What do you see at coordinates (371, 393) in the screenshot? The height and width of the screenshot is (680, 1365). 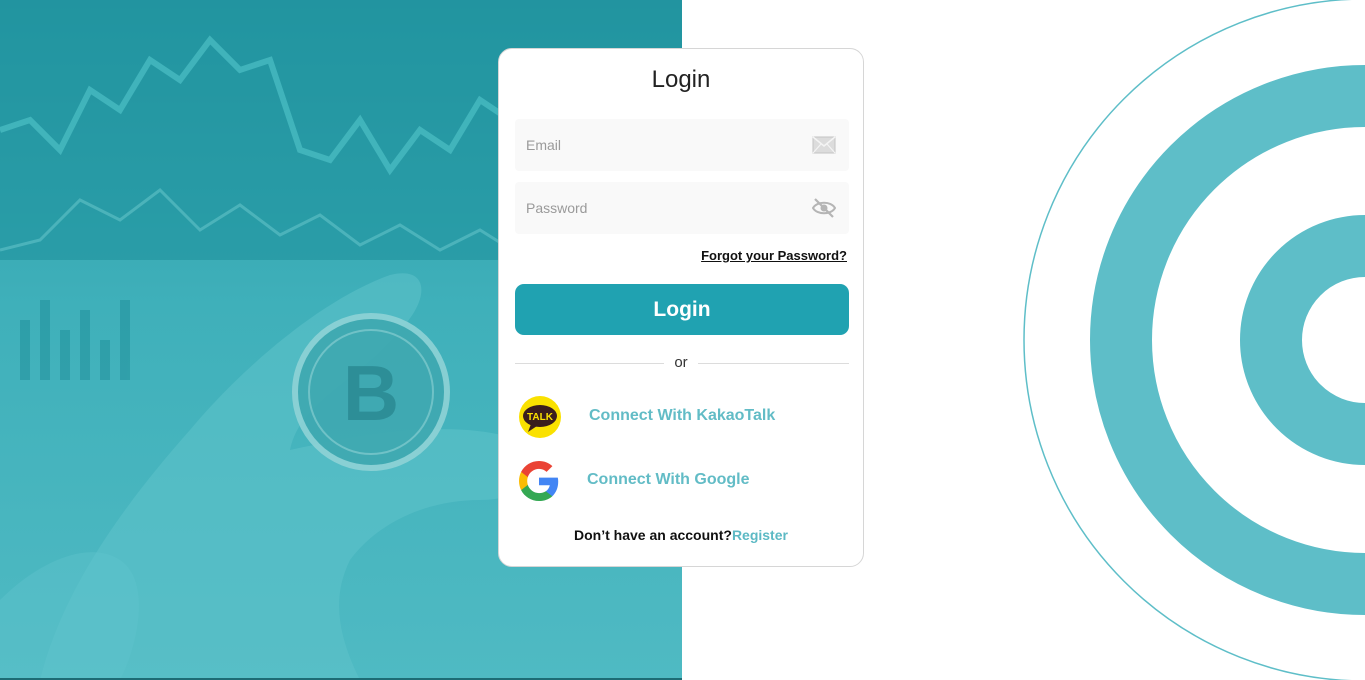 I see `svg-text: B` at bounding box center [371, 393].